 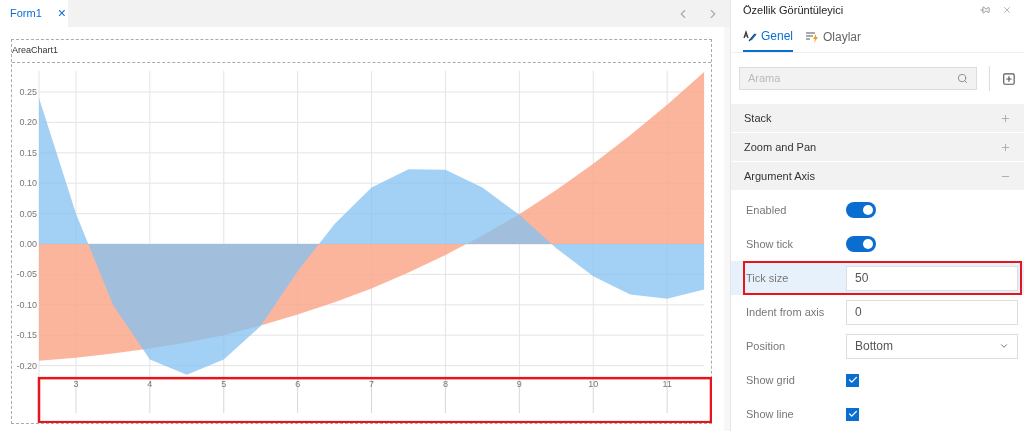 What do you see at coordinates (35, 51) in the screenshot?
I see `chart-title: AreaChart1` at bounding box center [35, 51].